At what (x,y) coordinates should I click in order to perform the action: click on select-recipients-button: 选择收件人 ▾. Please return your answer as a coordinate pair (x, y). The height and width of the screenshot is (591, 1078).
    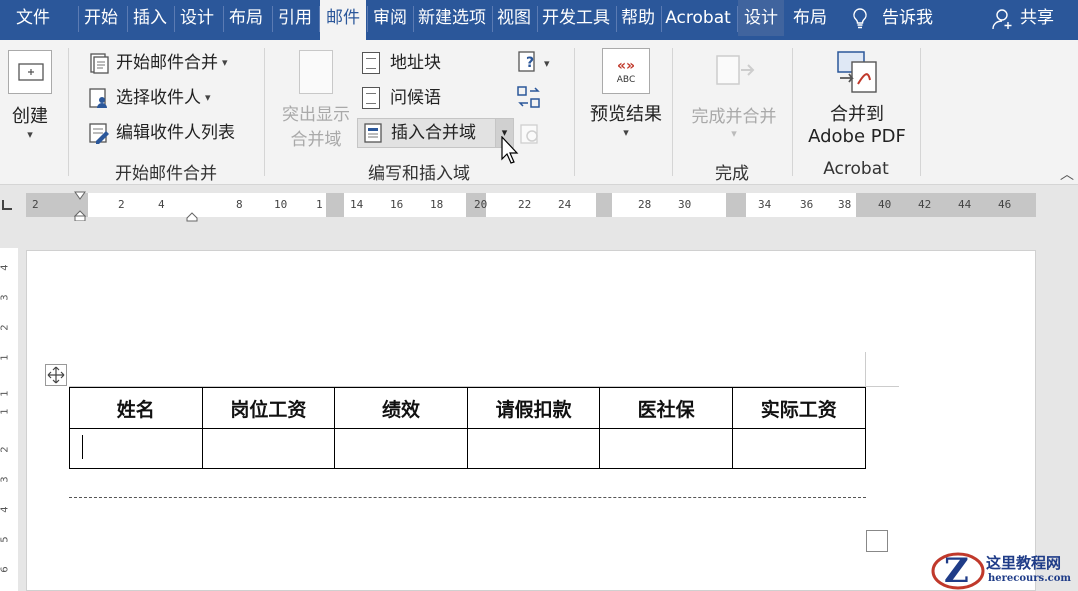
    Looking at the image, I should click on (149, 98).